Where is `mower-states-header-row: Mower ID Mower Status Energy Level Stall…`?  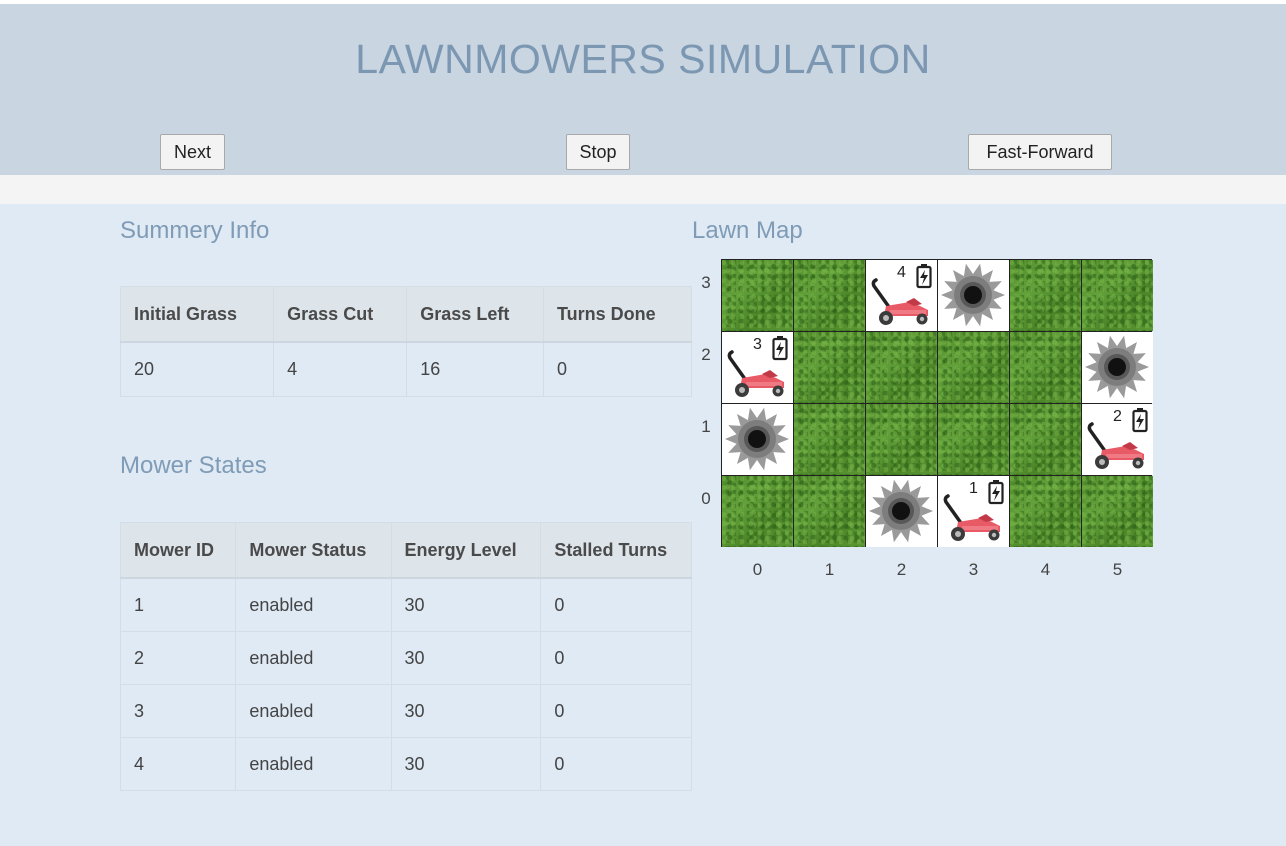 mower-states-header-row: Mower ID Mower Status Energy Level Stall… is located at coordinates (406, 550).